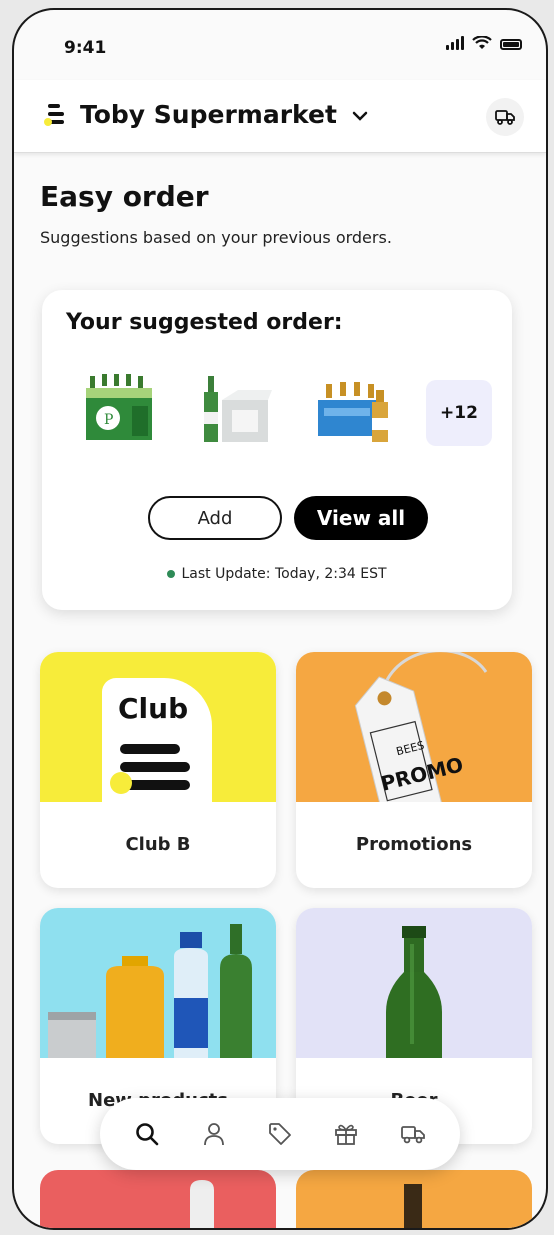  I want to click on nav-orders, so click(413, 1134).